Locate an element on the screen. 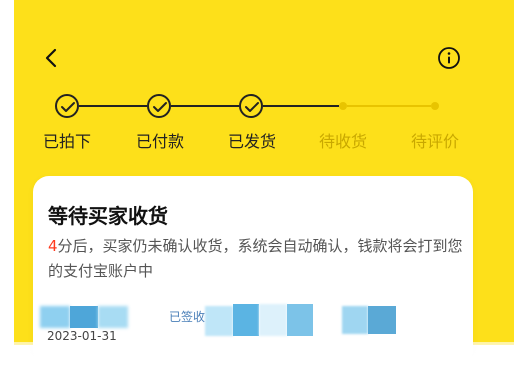 The height and width of the screenshot is (387, 528). step-label: 待收货 is located at coordinates (343, 141).